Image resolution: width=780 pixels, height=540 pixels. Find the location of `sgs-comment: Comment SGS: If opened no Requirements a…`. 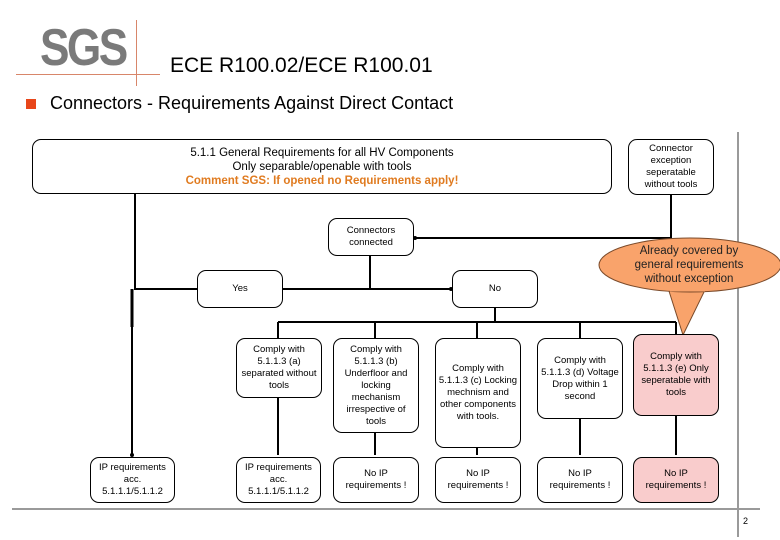

sgs-comment: Comment SGS: If opened no Requirements a… is located at coordinates (322, 180).